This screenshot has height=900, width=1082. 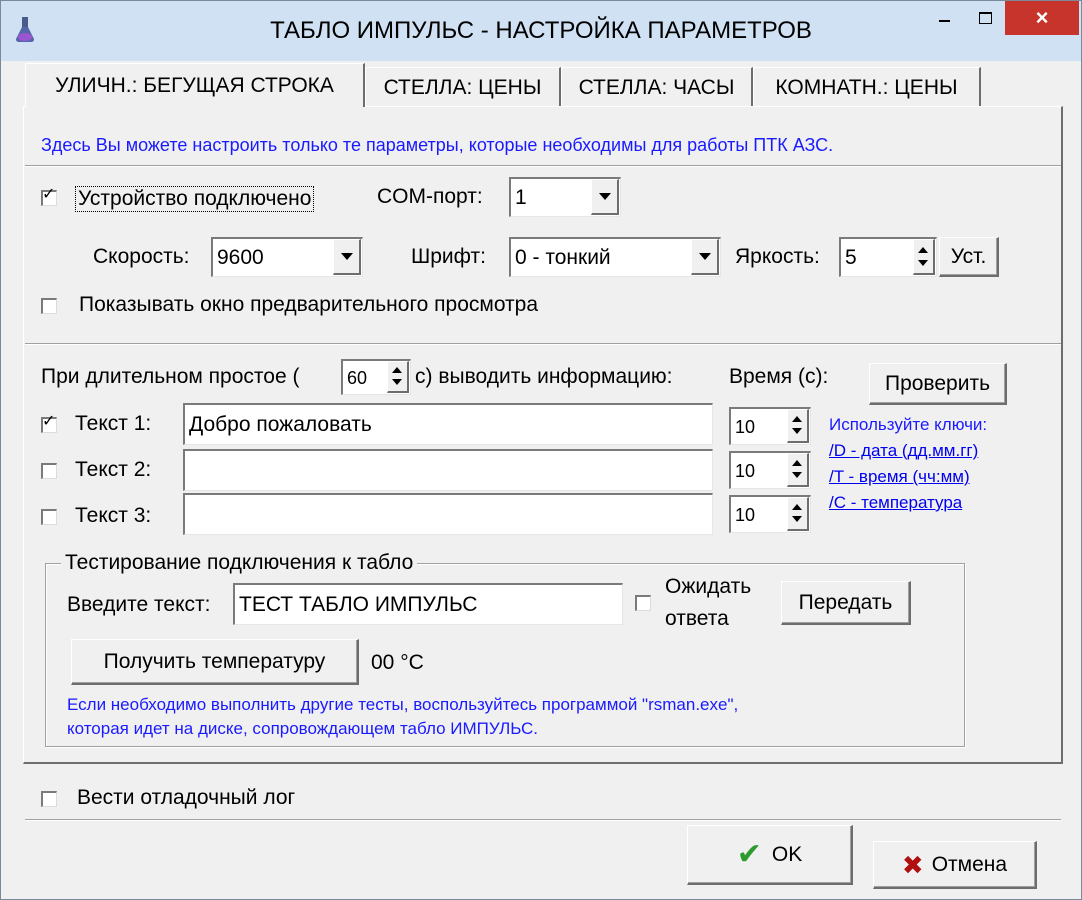 I want to click on font-dropdown-button, so click(x=705, y=257).